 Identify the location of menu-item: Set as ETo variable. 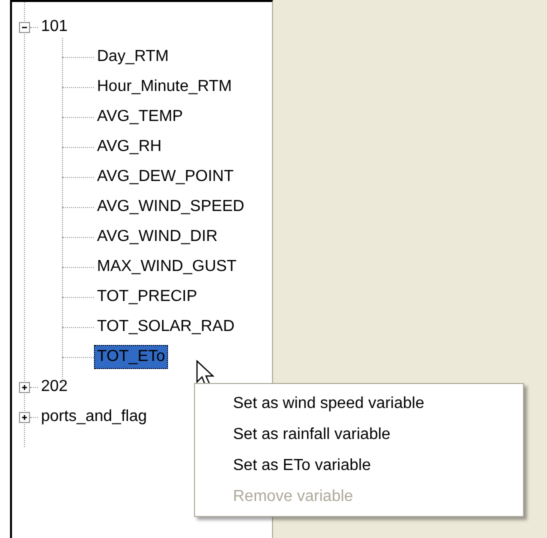
(359, 465).